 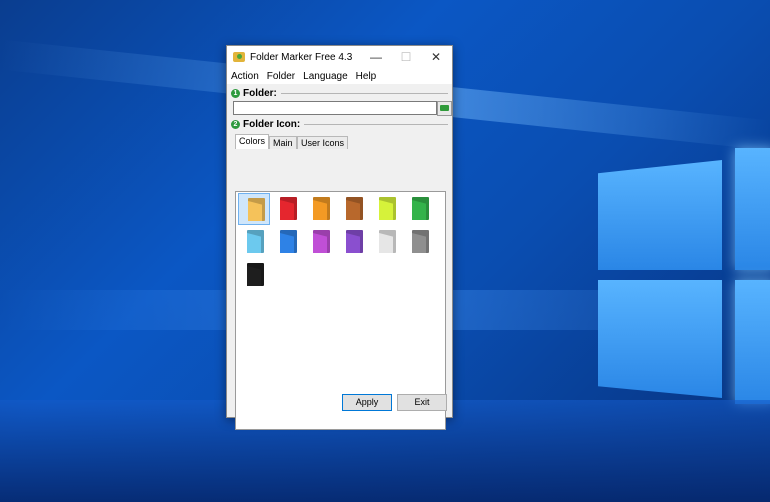 What do you see at coordinates (335, 108) in the screenshot?
I see `folder-path-input` at bounding box center [335, 108].